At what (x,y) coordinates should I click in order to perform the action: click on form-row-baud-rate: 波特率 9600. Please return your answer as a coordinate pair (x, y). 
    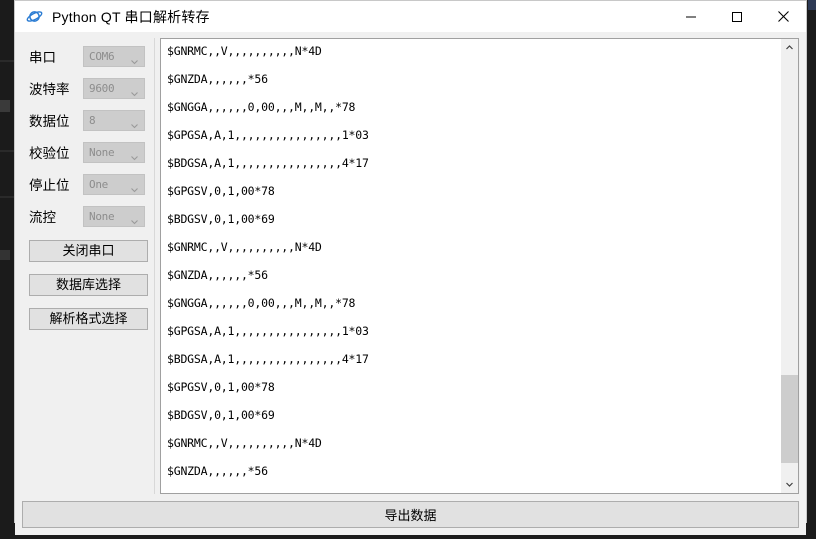
    Looking at the image, I should click on (88, 88).